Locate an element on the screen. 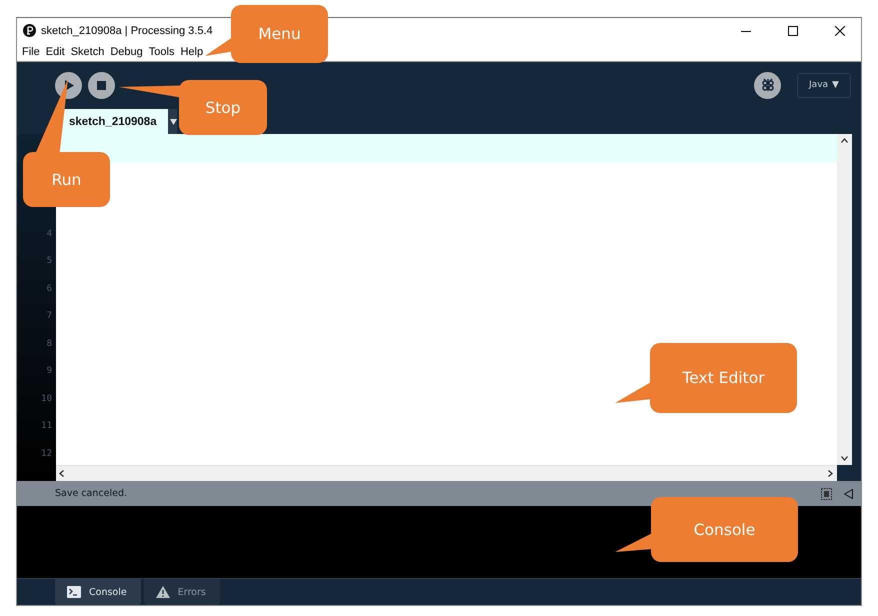  bug-icon is located at coordinates (767, 85).